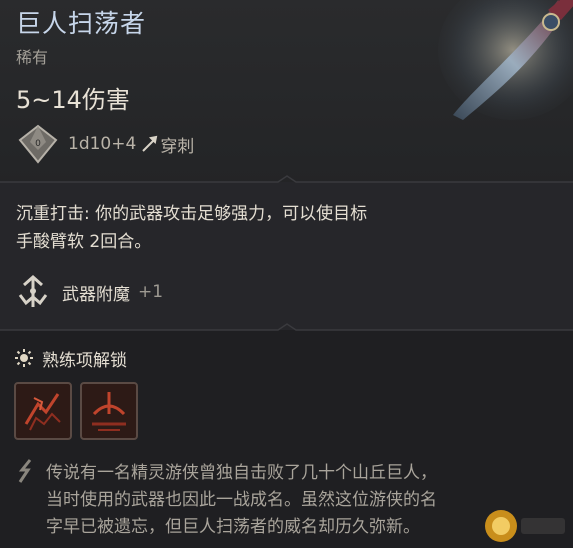 The height and width of the screenshot is (548, 573). I want to click on lore-line-1: 传说有一名精灵游侠曾独自击败了几十个山丘巨人，, so click(241, 473).